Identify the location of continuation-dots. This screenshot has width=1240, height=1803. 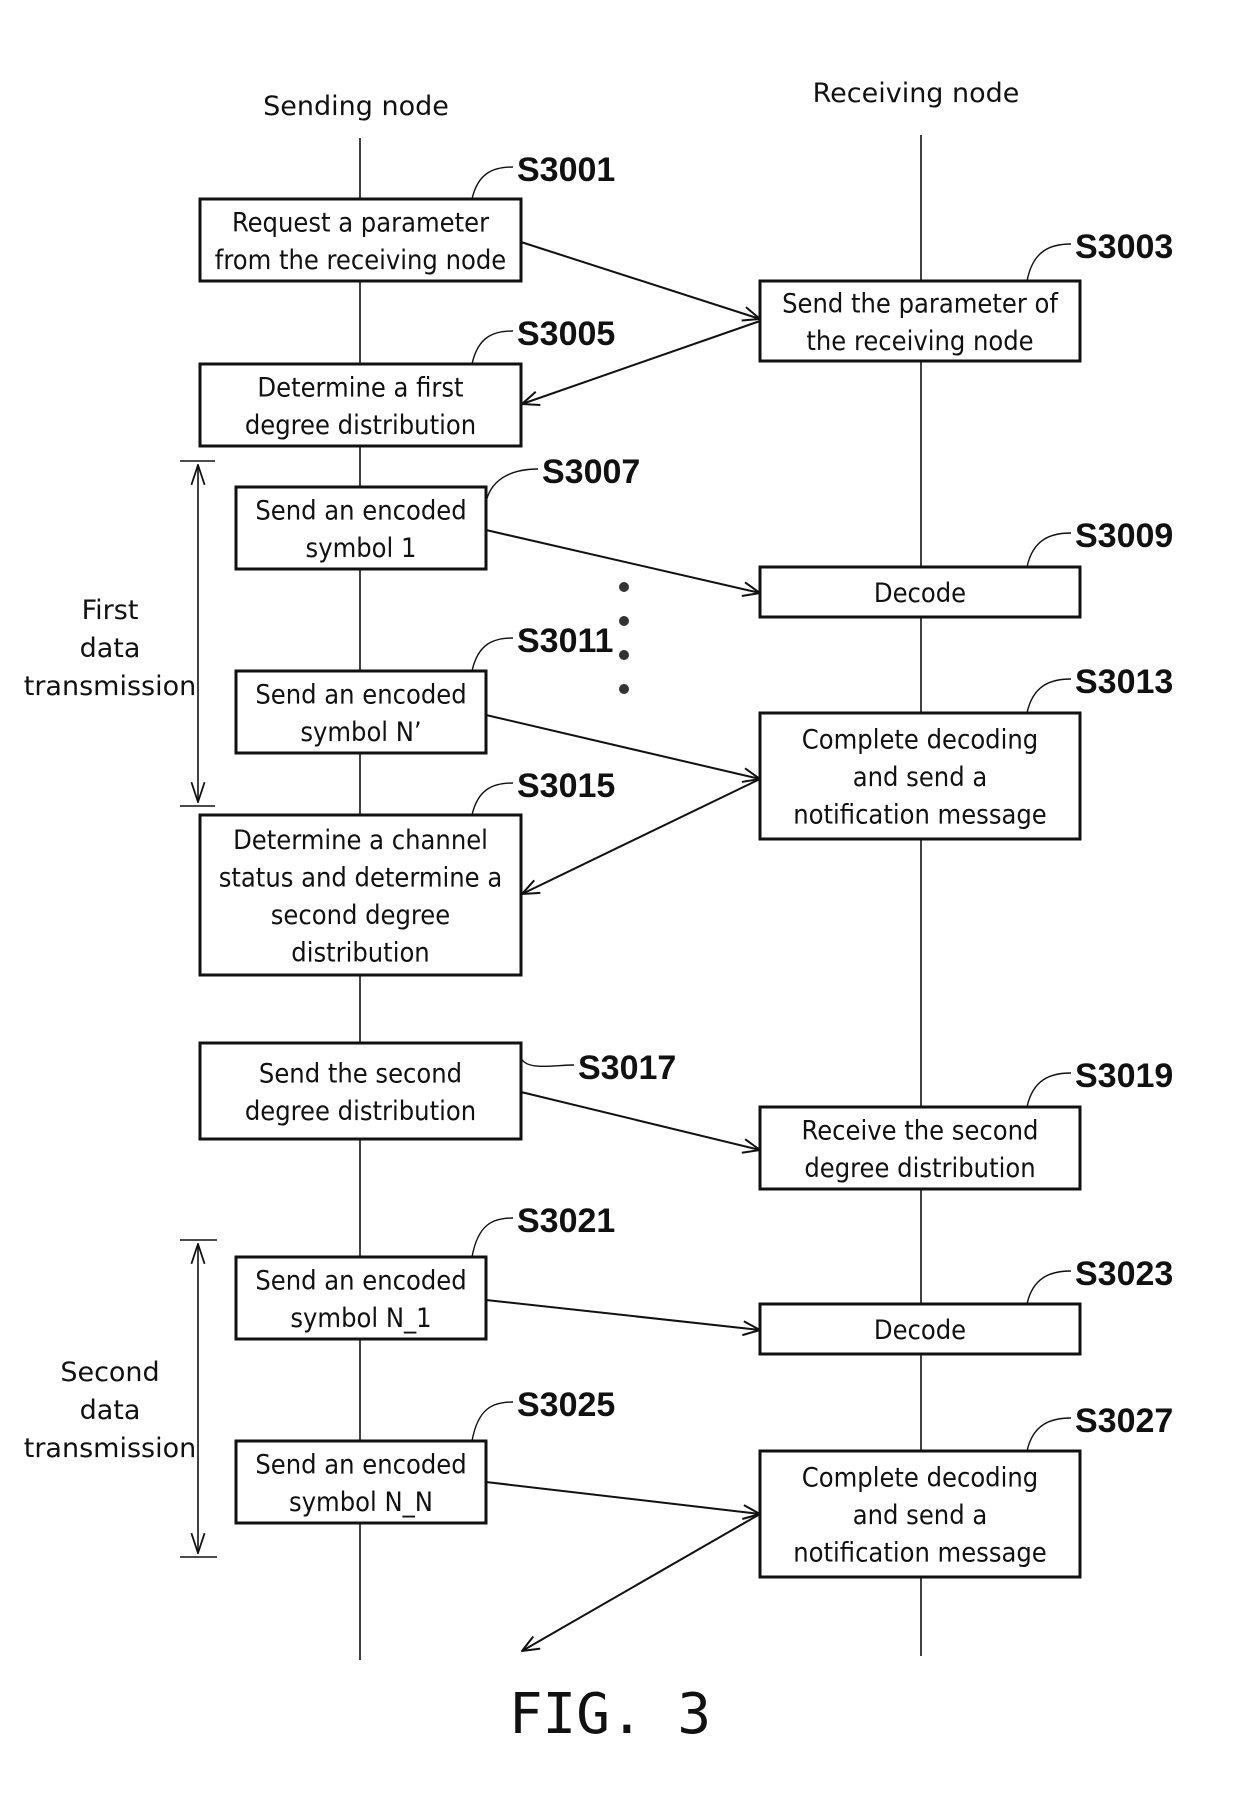
(624, 638).